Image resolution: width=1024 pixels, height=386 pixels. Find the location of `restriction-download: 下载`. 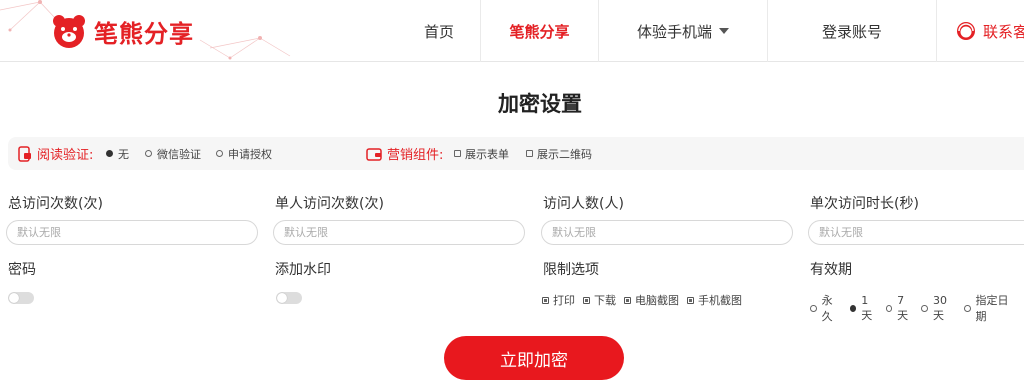

restriction-download: 下载 is located at coordinates (599, 300).